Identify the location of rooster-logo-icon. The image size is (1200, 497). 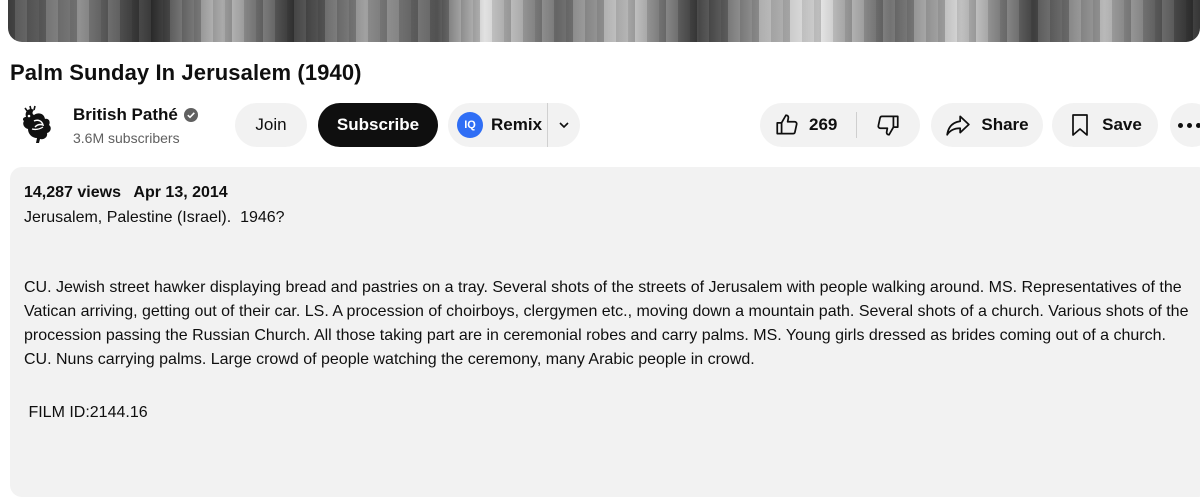
(35, 126).